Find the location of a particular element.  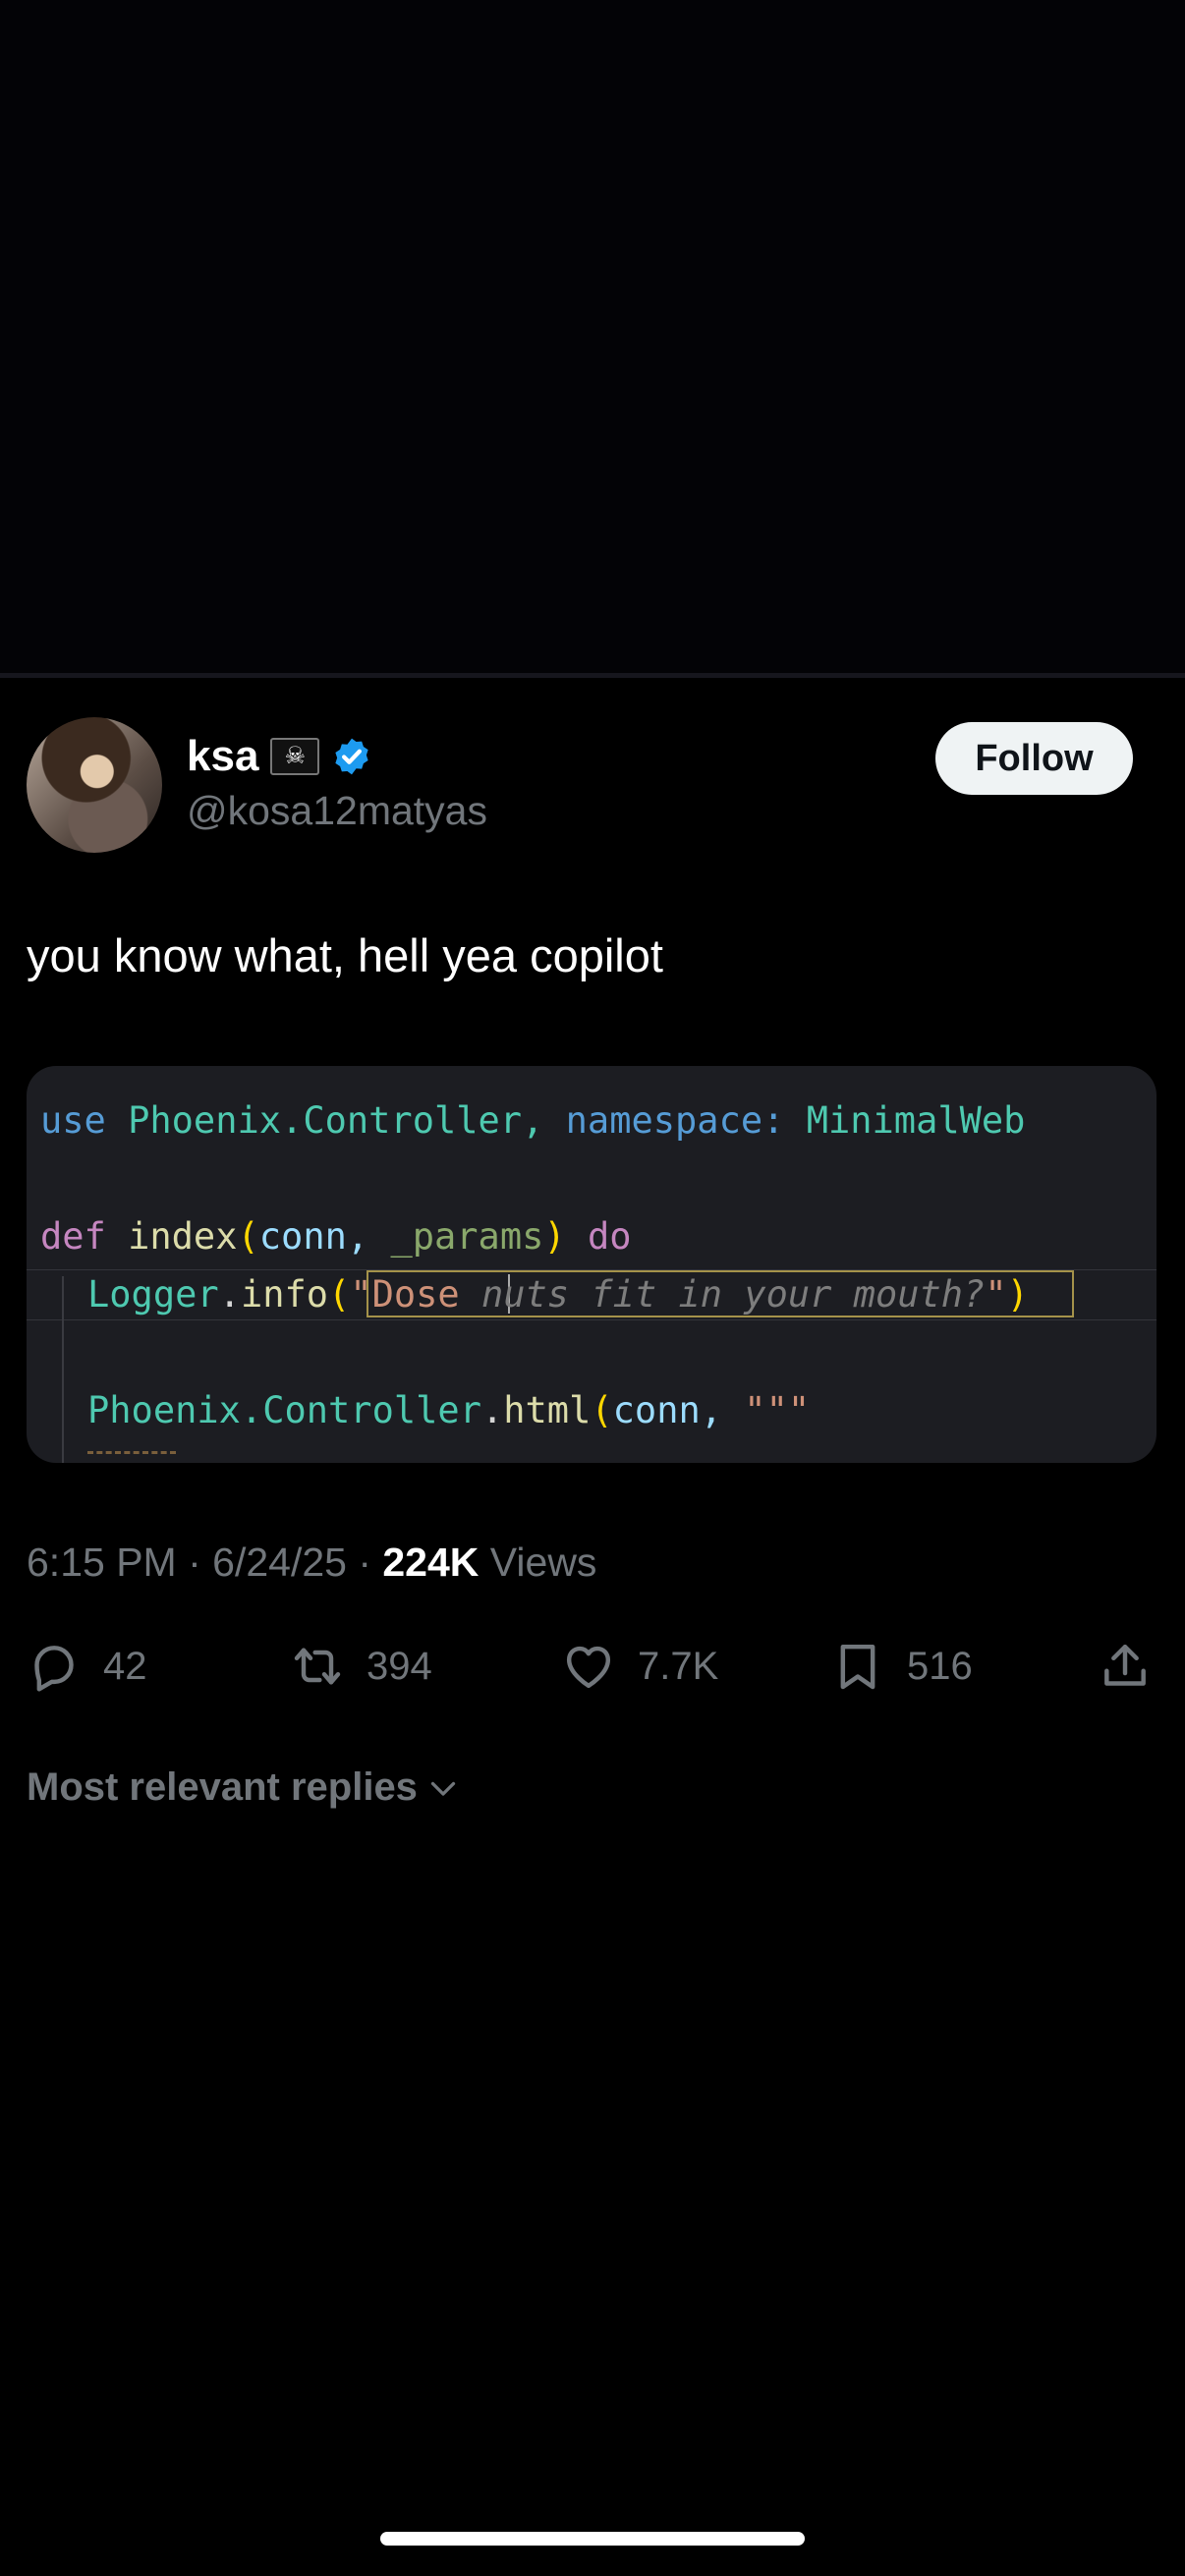

cut-off-code-line is located at coordinates (132, 1457).